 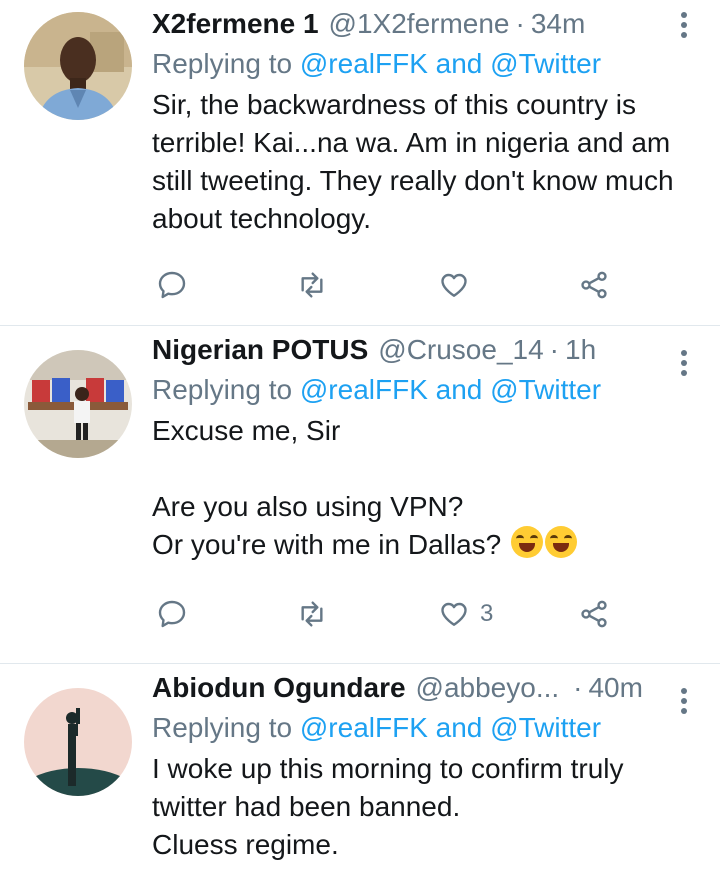 What do you see at coordinates (235, 24) in the screenshot?
I see `display-name: X2fermene 1` at bounding box center [235, 24].